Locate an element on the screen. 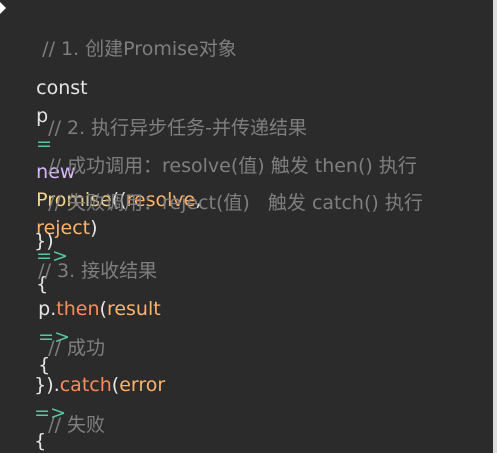 The height and width of the screenshot is (453, 497). code-line-3: // 2. 执行异步任务-并传递结果 is located at coordinates (165, 112).